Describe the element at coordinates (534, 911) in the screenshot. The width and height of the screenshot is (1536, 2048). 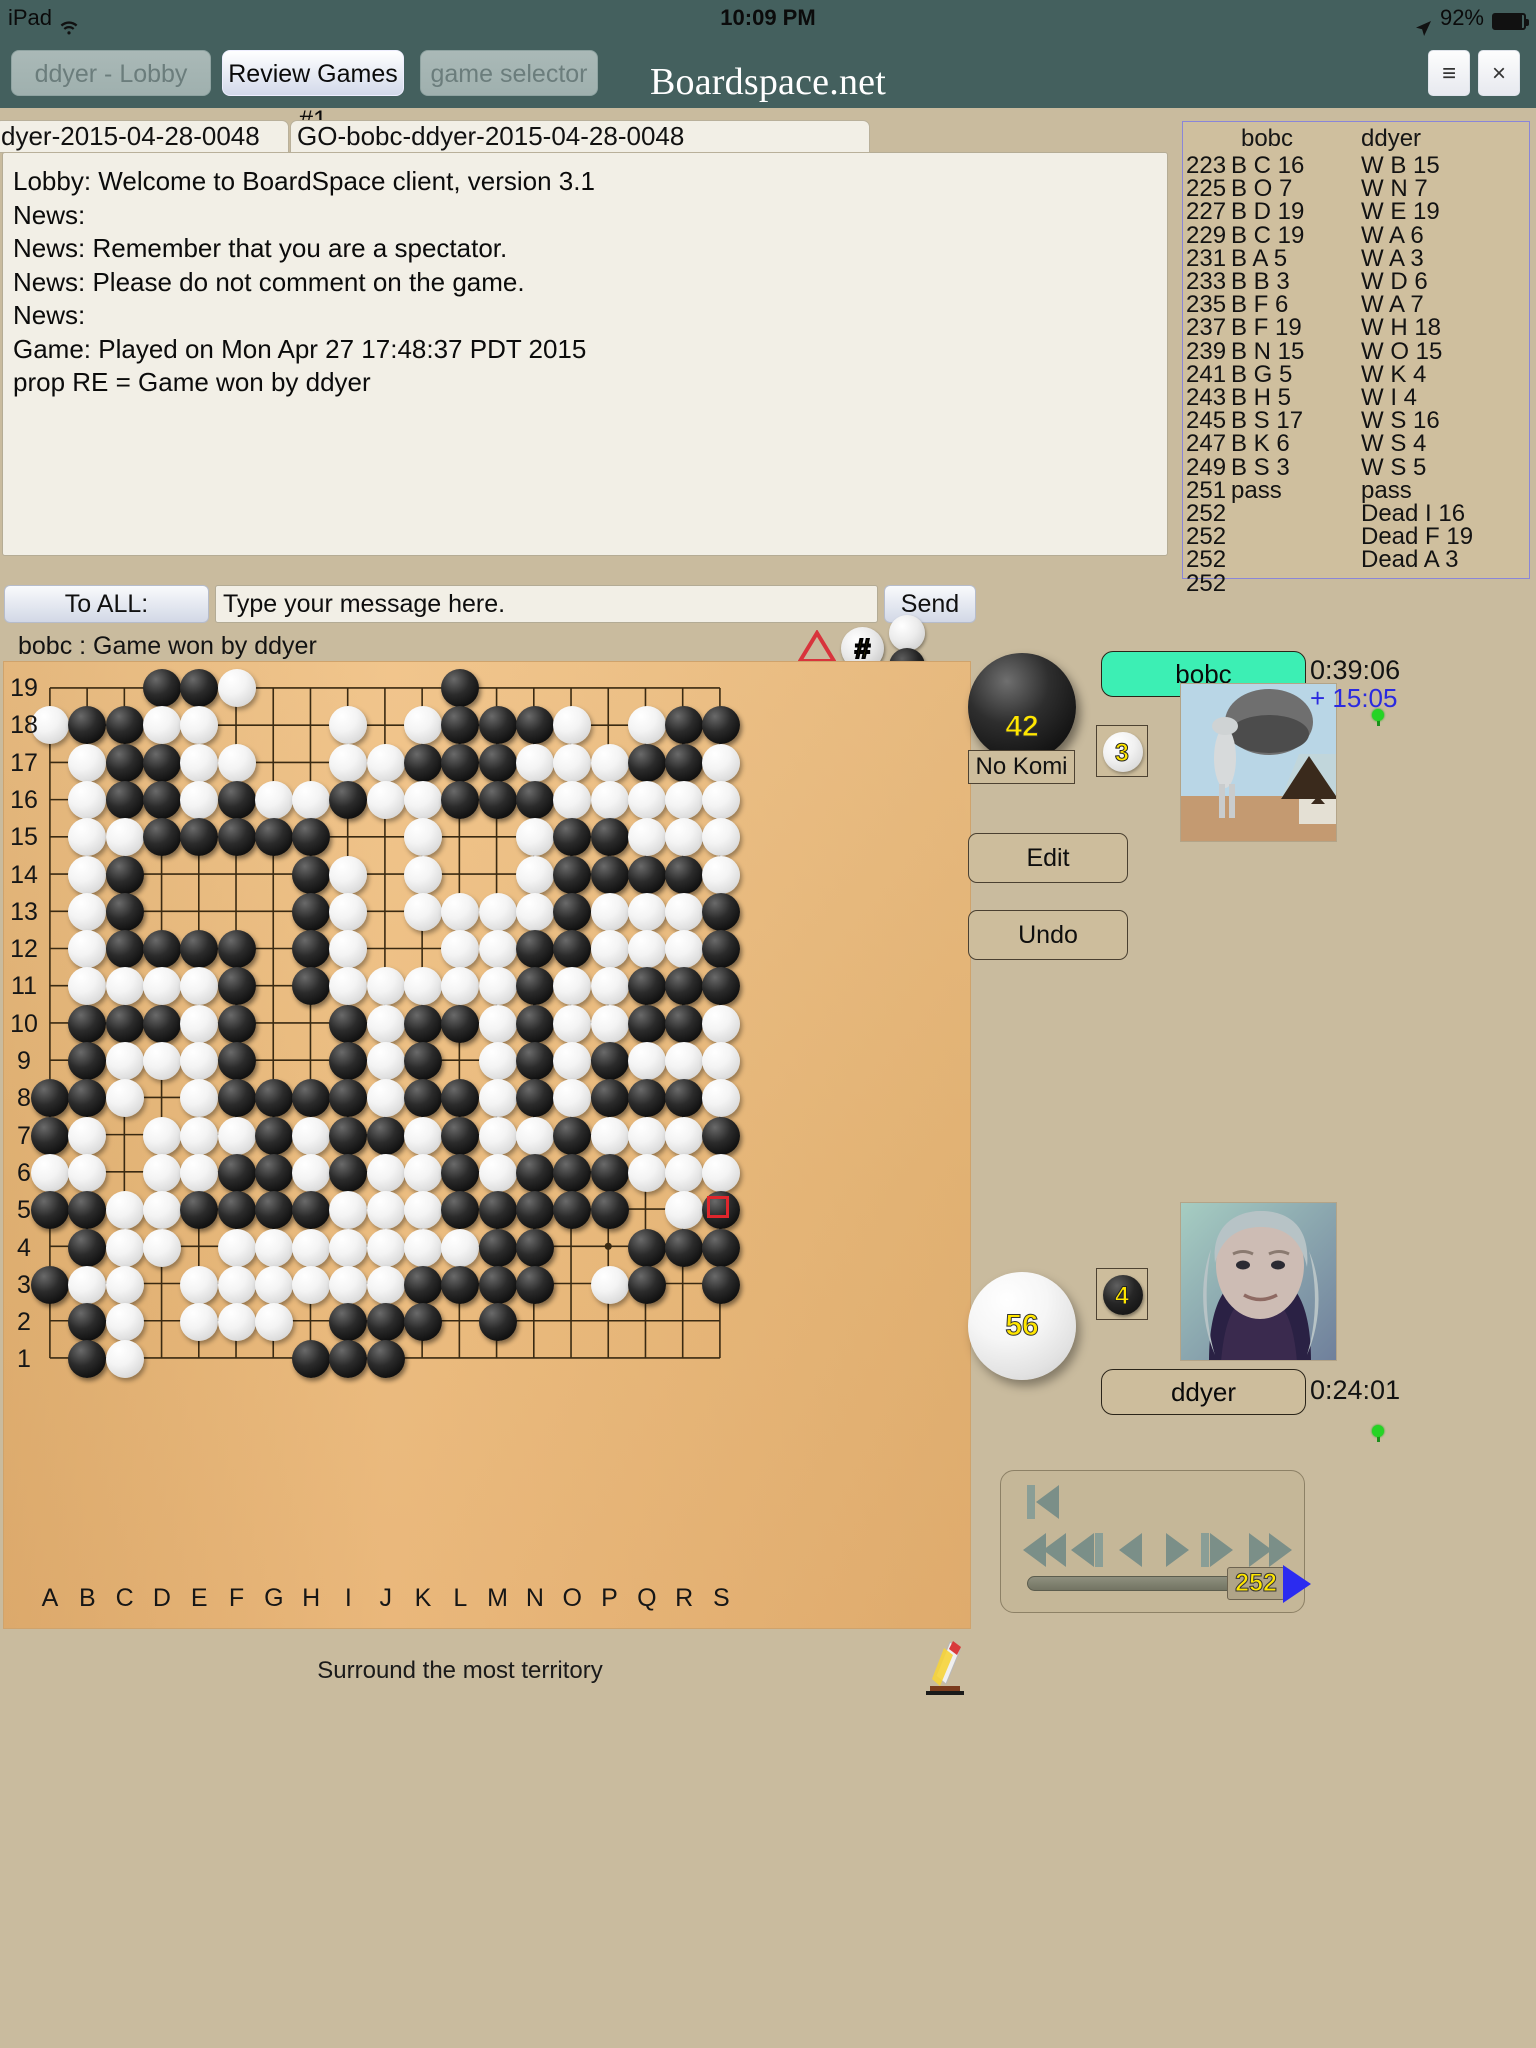
I see `white-stone-N13` at that location.